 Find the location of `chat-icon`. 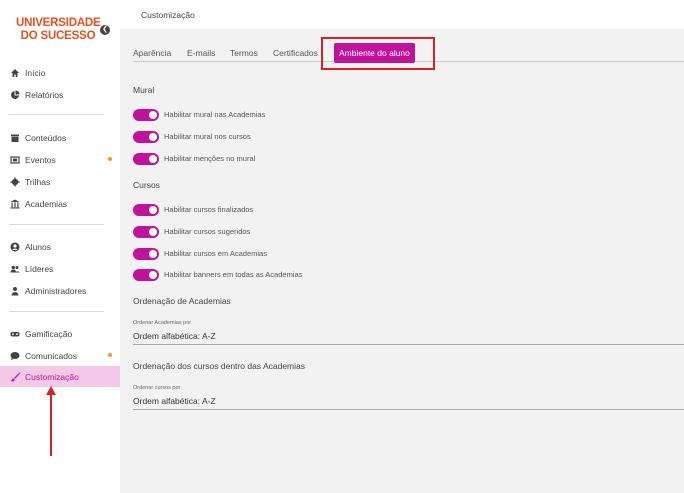

chat-icon is located at coordinates (15, 356).